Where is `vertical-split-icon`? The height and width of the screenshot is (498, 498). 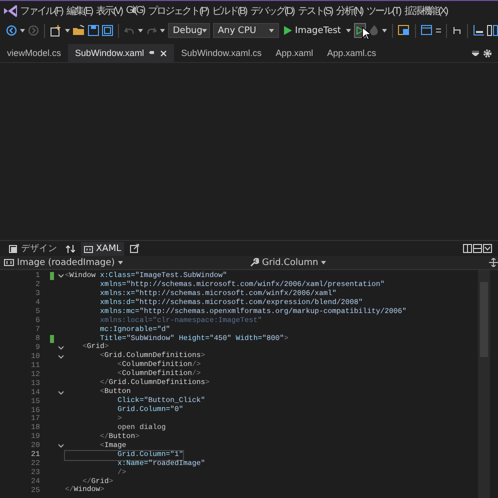 vertical-split-icon is located at coordinates (467, 248).